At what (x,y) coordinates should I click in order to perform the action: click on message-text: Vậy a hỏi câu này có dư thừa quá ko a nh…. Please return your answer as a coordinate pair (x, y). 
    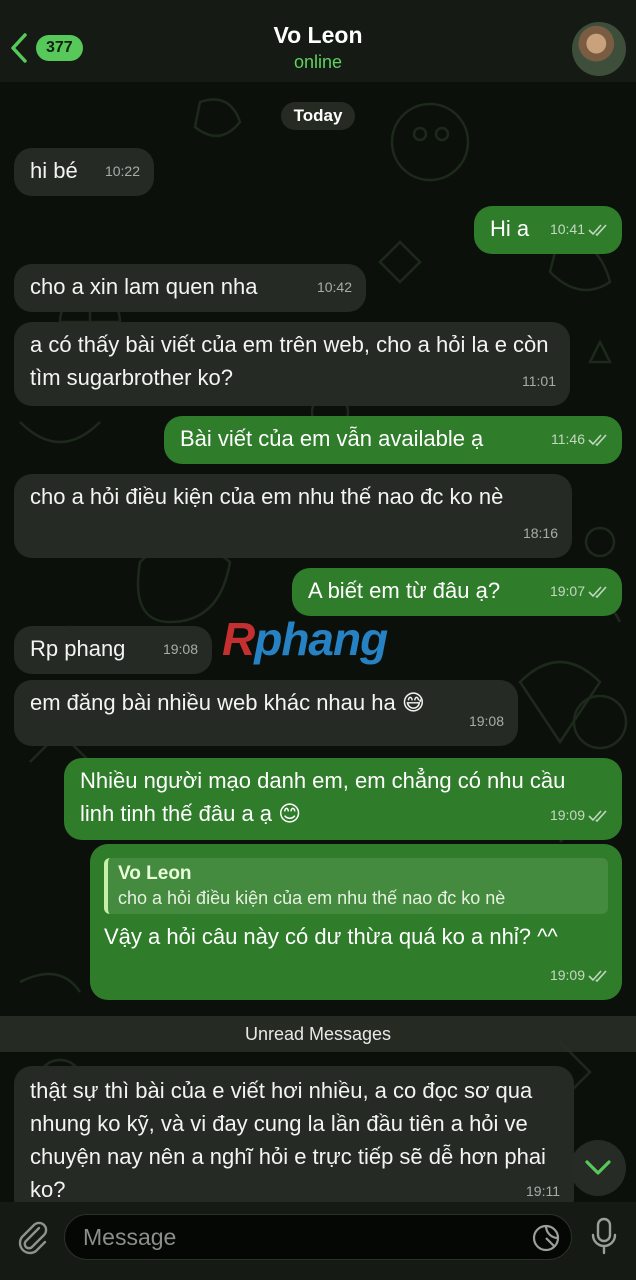
    Looking at the image, I should click on (331, 936).